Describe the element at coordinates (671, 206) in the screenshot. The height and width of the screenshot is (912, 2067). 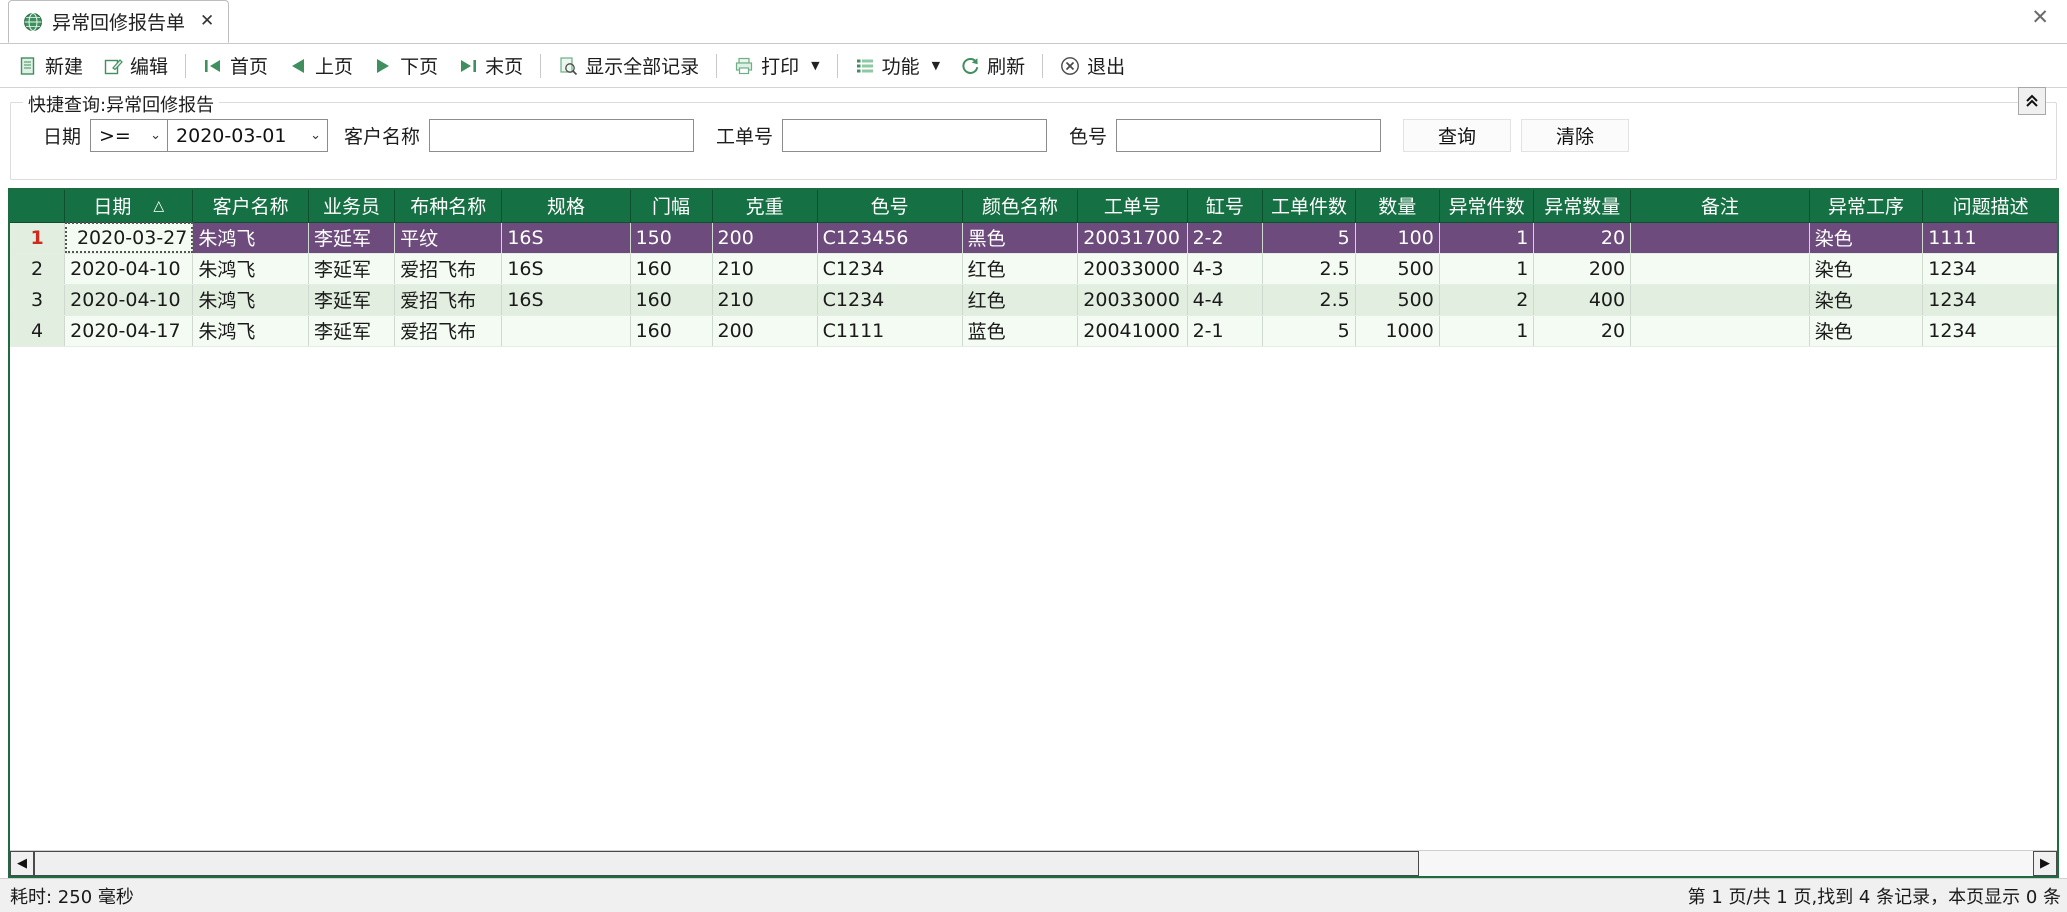
I see `column-header-width: 门幅` at that location.